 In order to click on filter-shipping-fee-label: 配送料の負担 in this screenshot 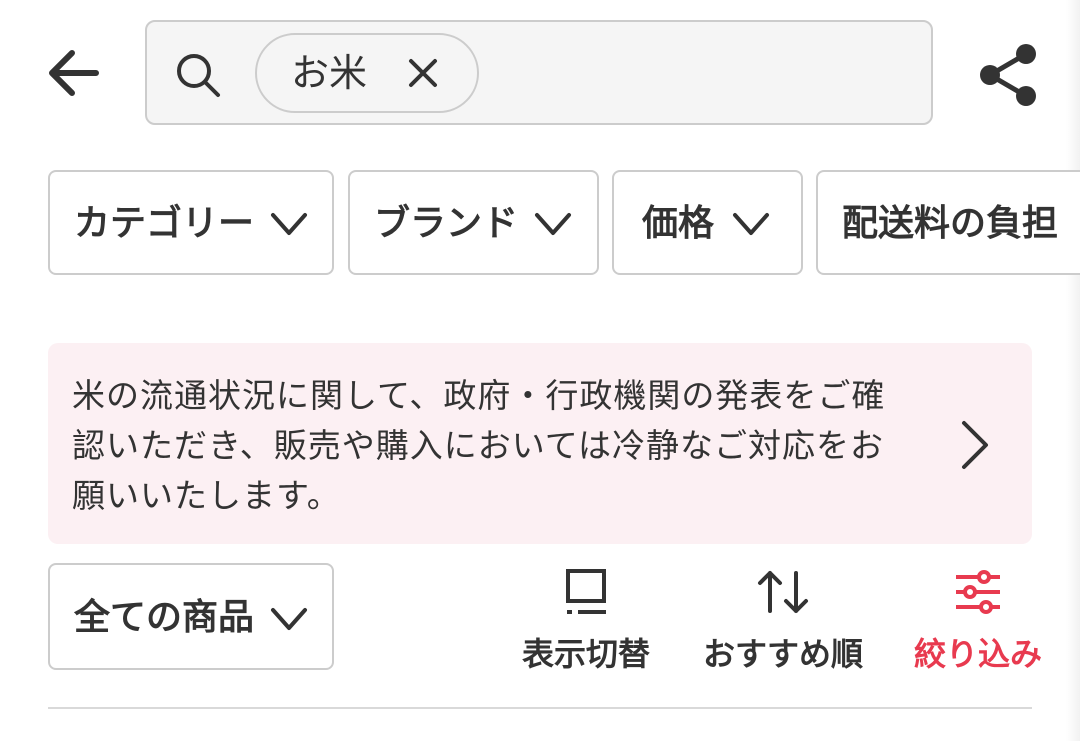, I will do `click(950, 223)`.